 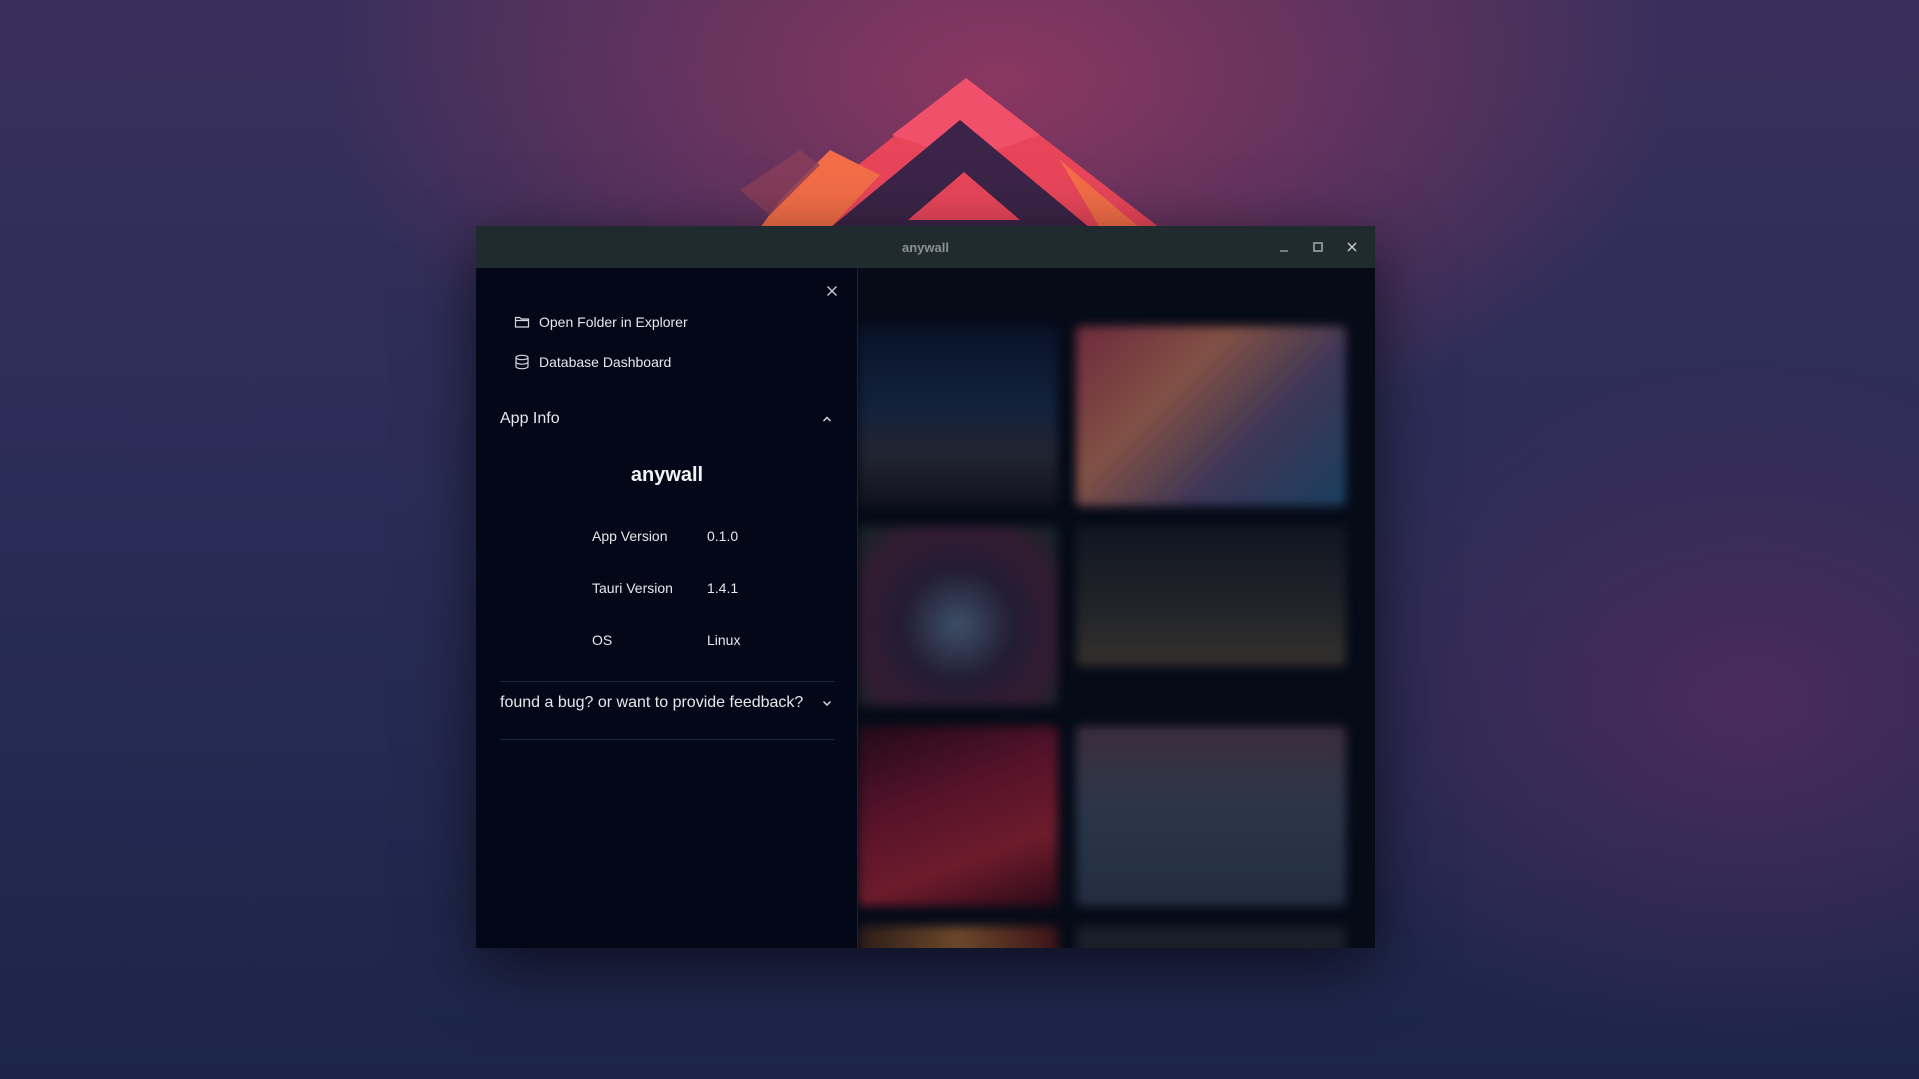 What do you see at coordinates (666, 419) in the screenshot?
I see `app-info-toggle: App Info` at bounding box center [666, 419].